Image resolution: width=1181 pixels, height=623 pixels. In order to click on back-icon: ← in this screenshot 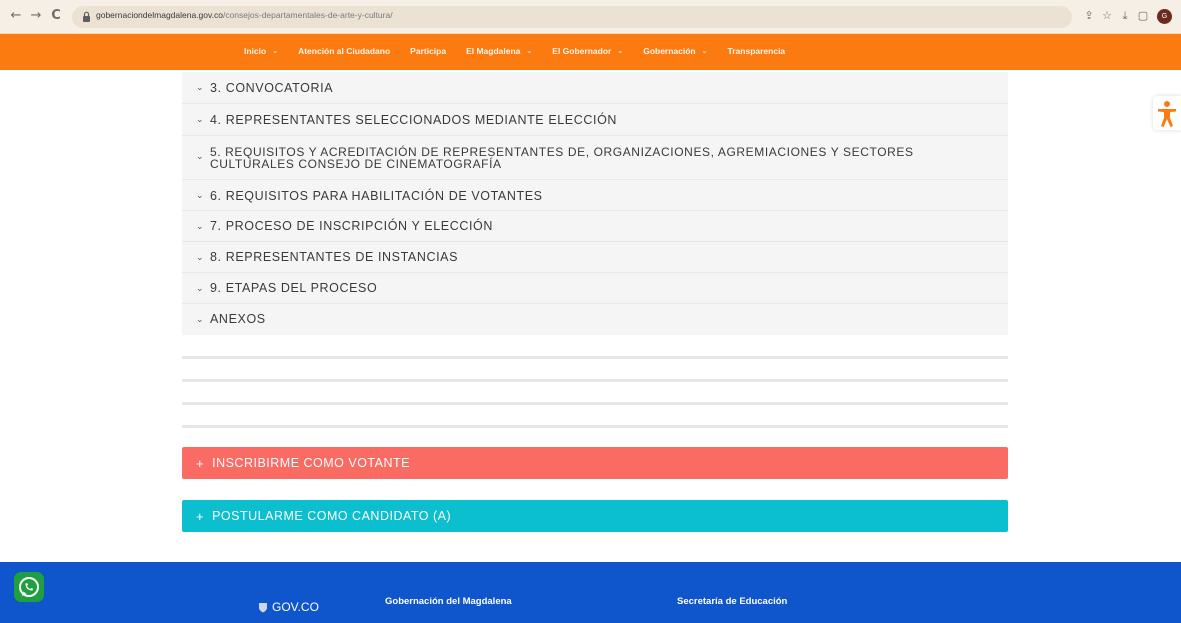, I will do `click(16, 16)`.